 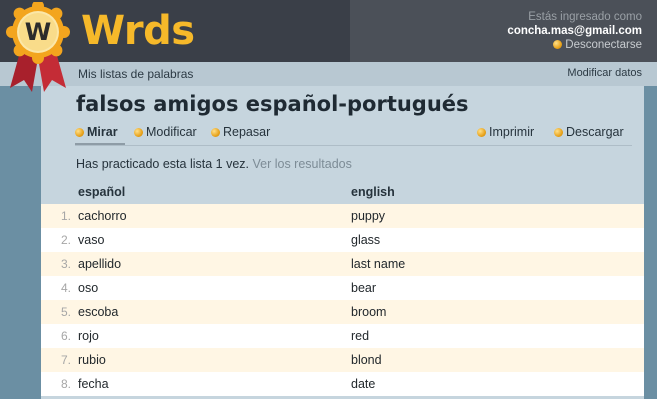 What do you see at coordinates (342, 336) in the screenshot?
I see `list-item: 6. rojo red` at bounding box center [342, 336].